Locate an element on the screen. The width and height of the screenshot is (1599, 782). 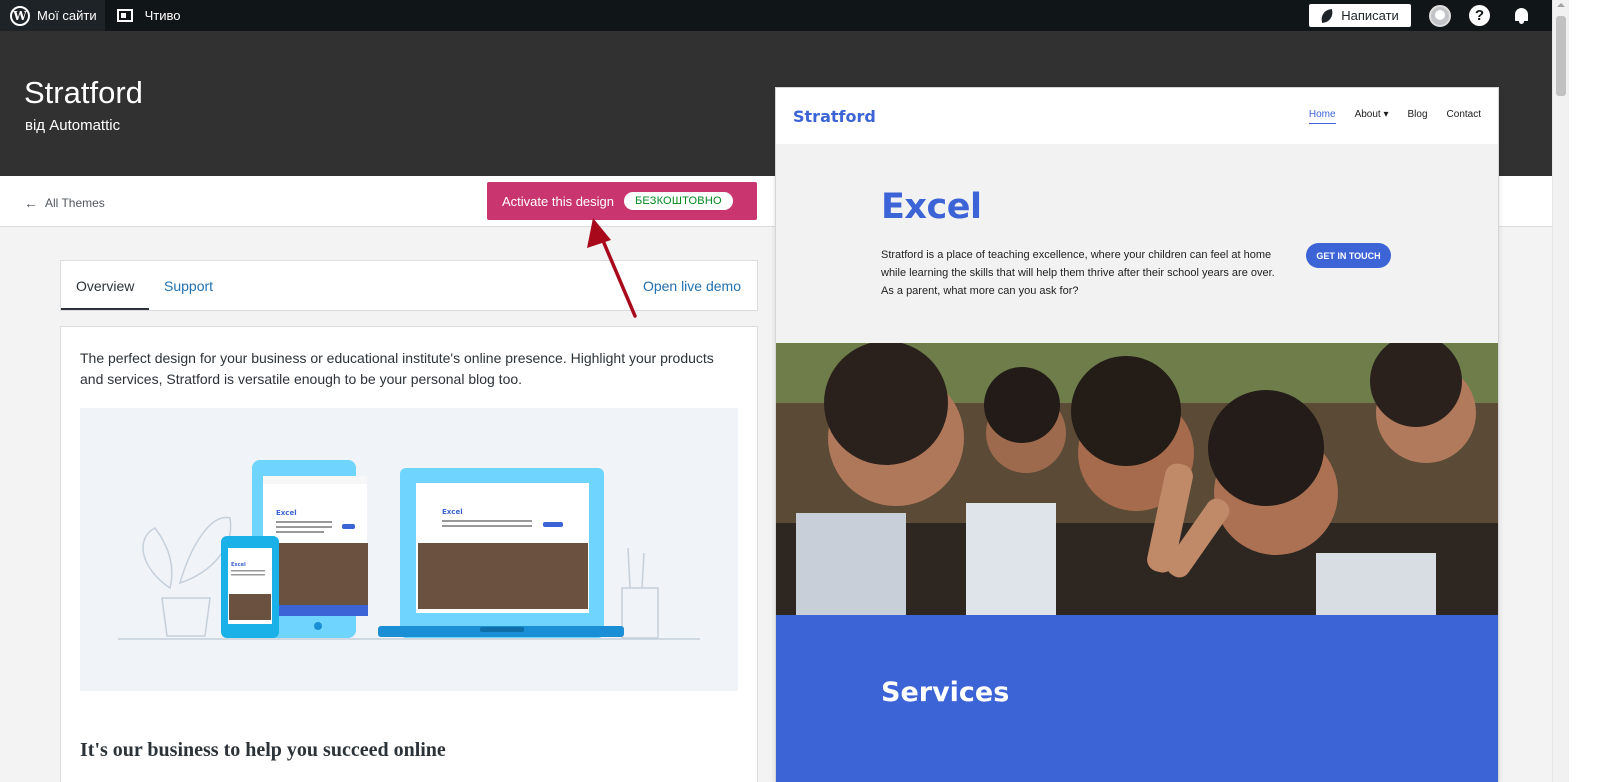
all-themes-link: ← All Themes is located at coordinates (64, 203).